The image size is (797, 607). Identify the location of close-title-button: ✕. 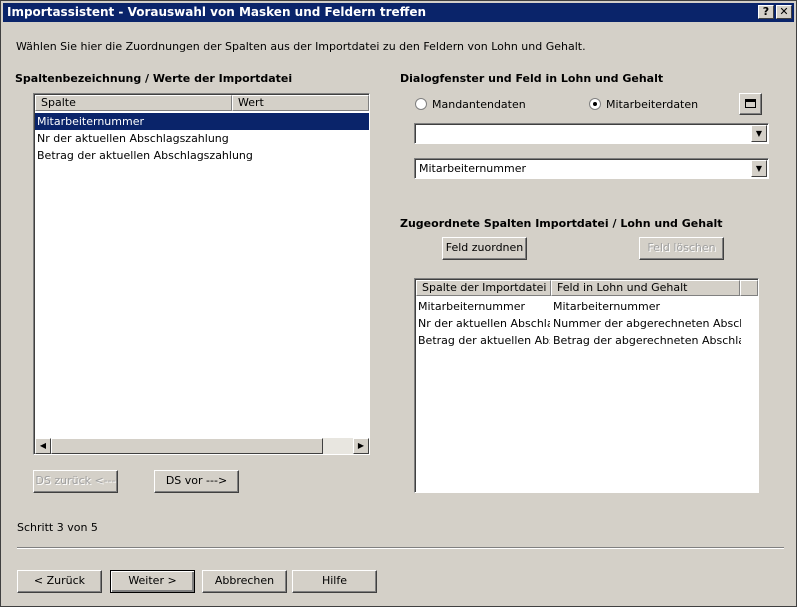
(784, 12).